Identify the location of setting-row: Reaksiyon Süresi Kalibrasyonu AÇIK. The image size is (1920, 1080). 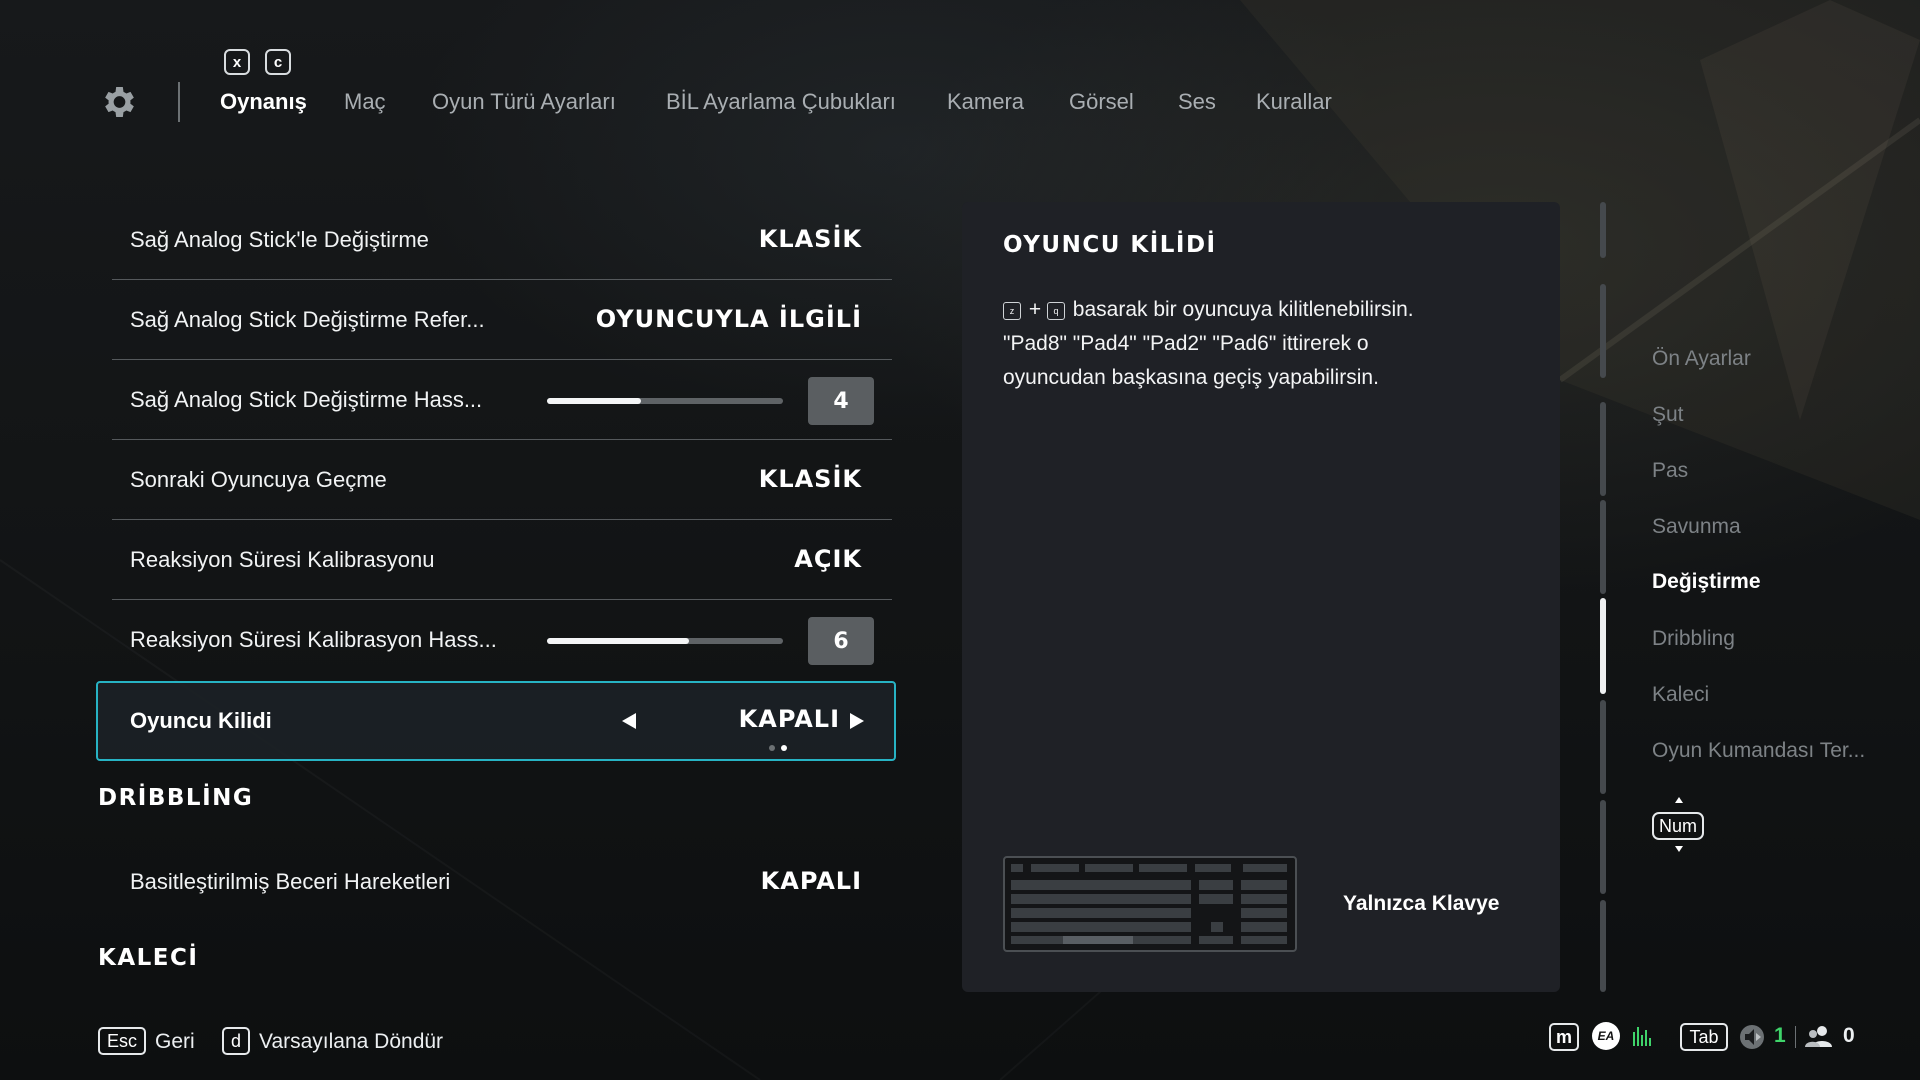
(502, 560).